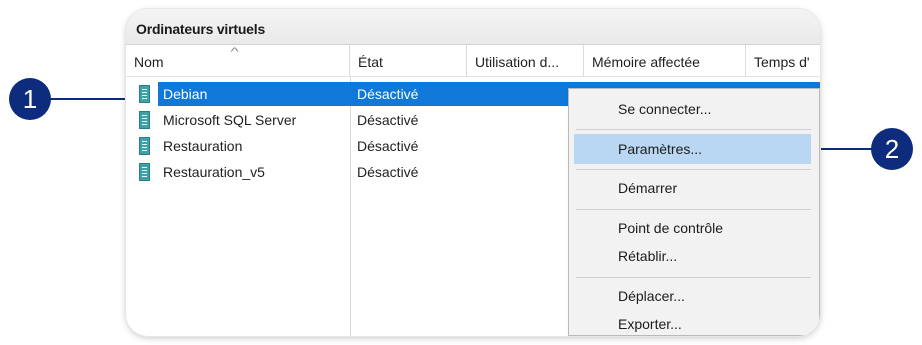 The image size is (922, 345). I want to click on vm-name: Microsoft SQL Server, so click(230, 120).